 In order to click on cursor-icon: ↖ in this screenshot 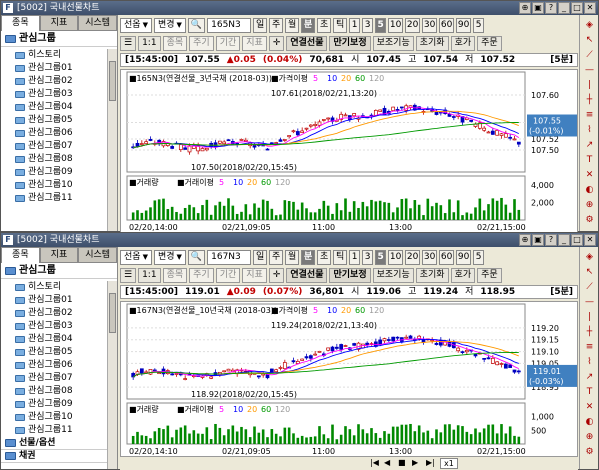, I will do `click(589, 272)`.